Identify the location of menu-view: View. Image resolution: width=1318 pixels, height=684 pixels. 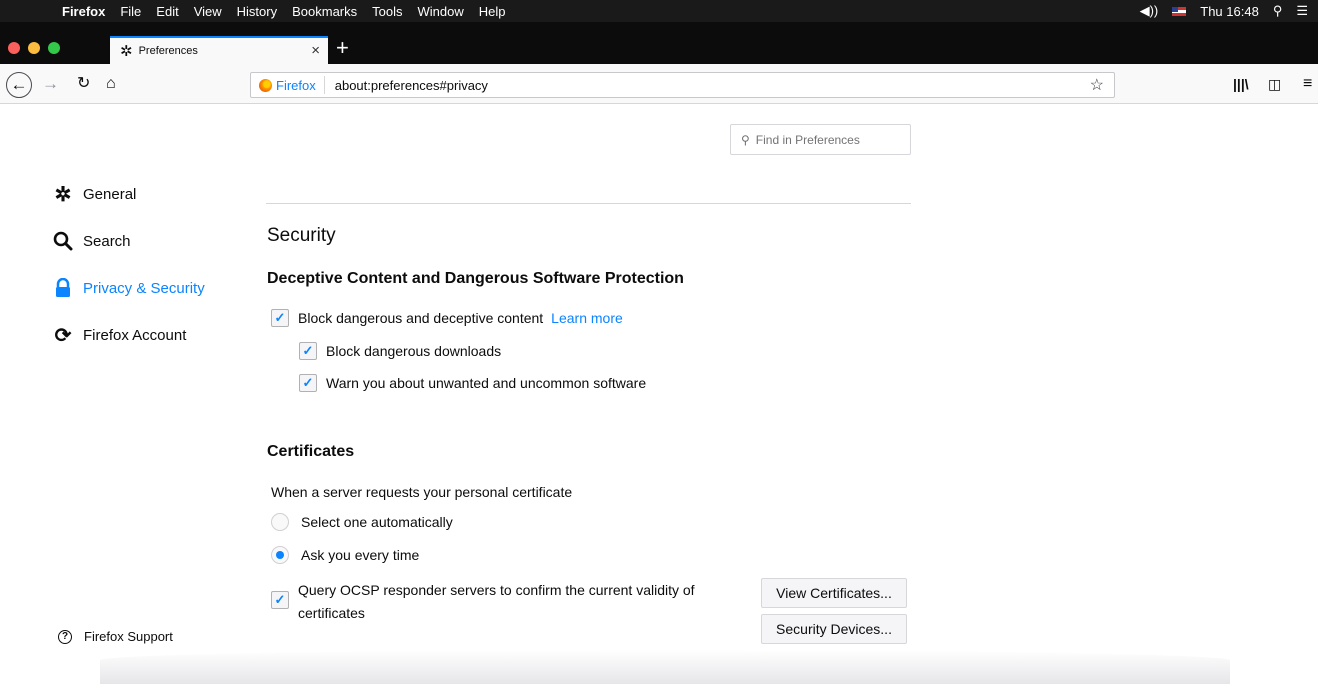
(208, 11).